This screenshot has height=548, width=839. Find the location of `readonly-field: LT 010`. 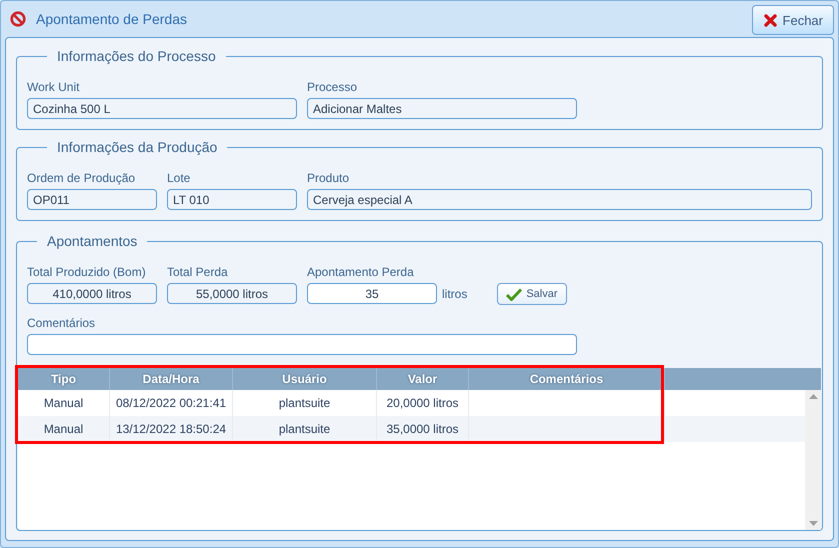

readonly-field: LT 010 is located at coordinates (232, 199).